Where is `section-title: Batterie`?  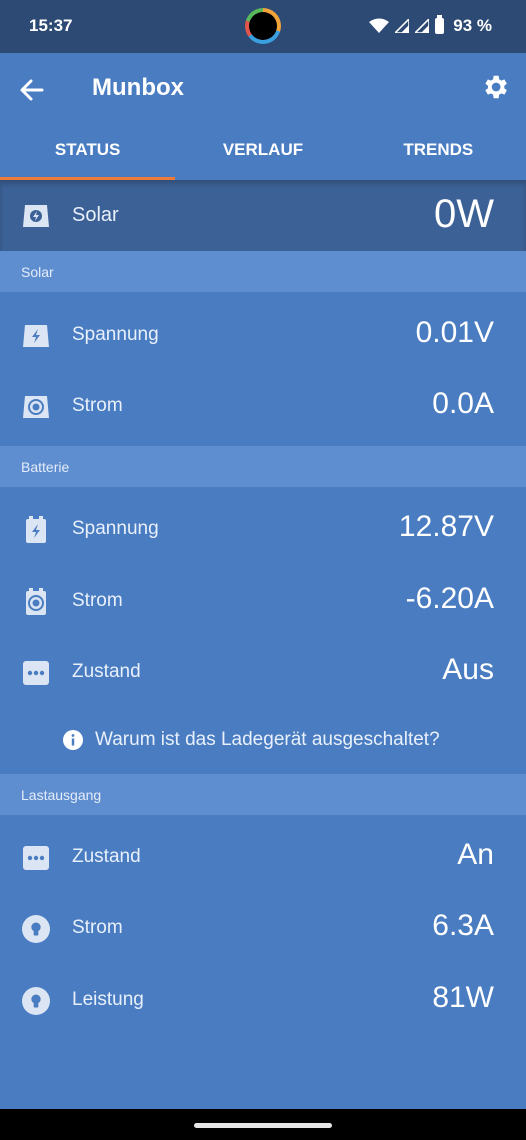 section-title: Batterie is located at coordinates (45, 467).